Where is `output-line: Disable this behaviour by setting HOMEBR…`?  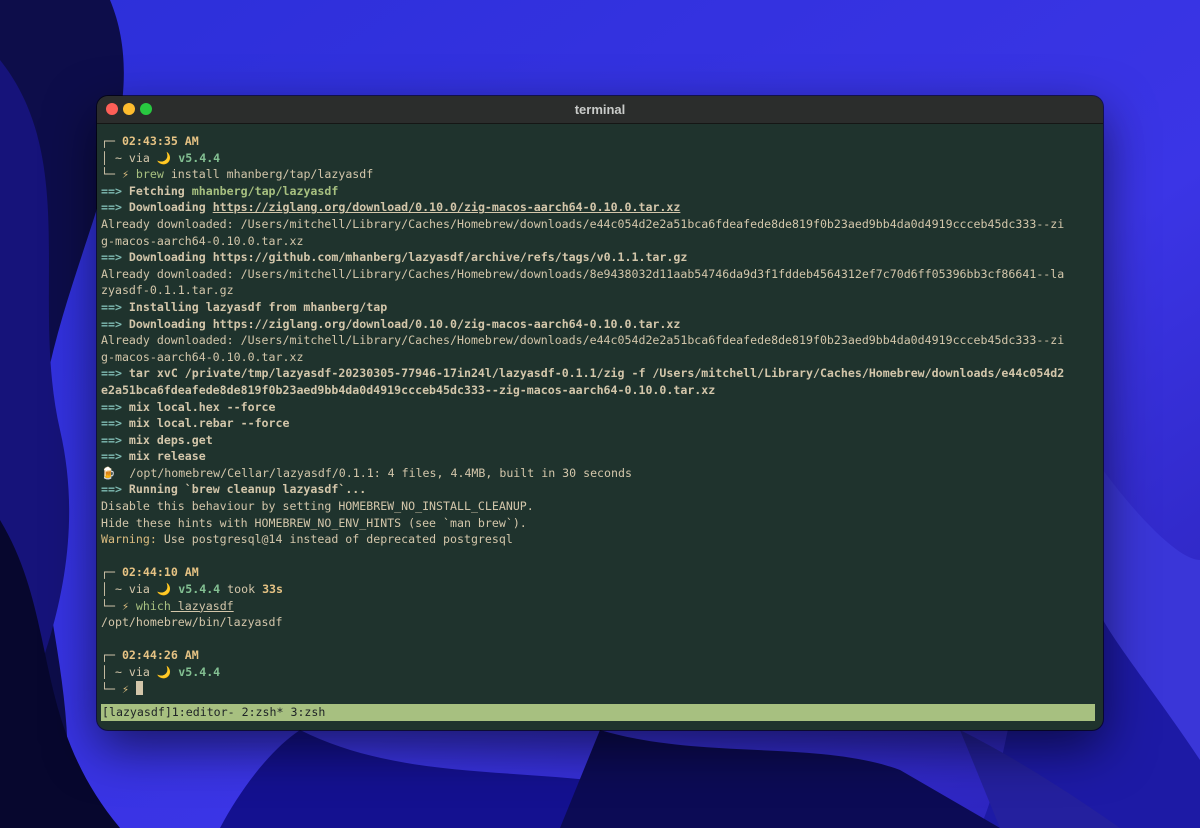
output-line: Disable this behaviour by setting HOMEBR… is located at coordinates (317, 506).